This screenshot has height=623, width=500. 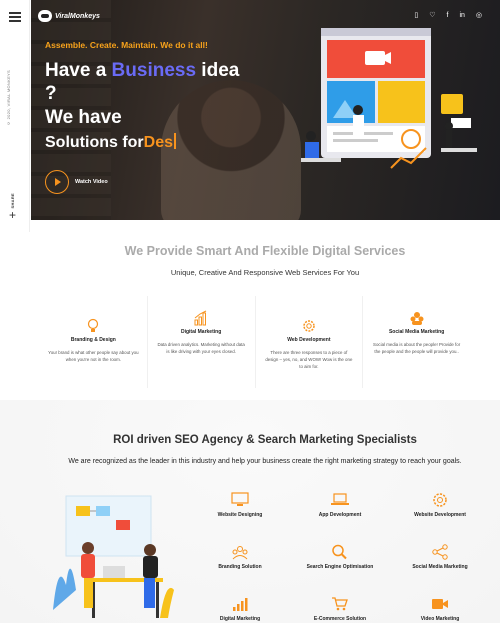 I want to click on monkey-logo-icon, so click(x=45, y=16).